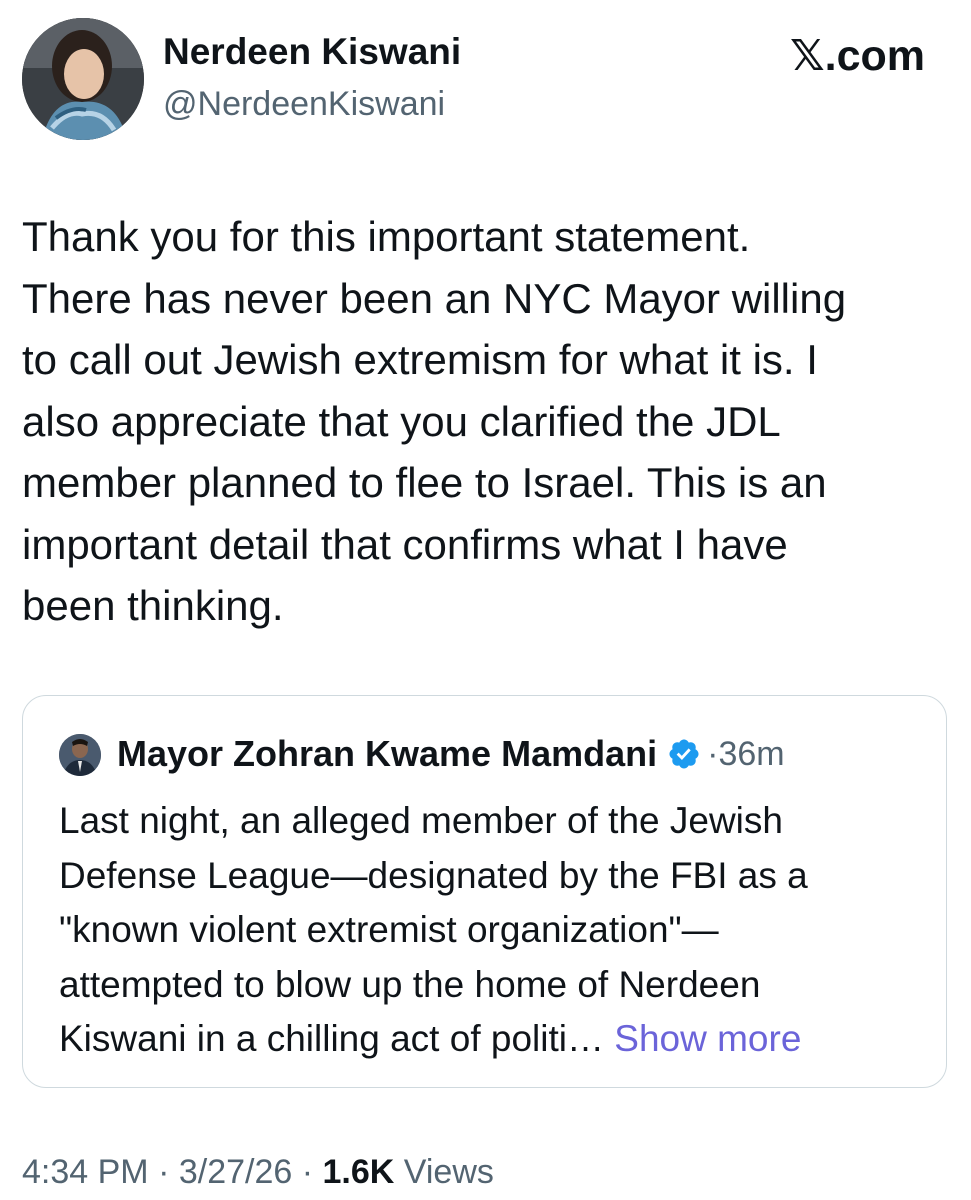 The image size is (971, 1200). Describe the element at coordinates (485, 80) in the screenshot. I see `tweet-header: Nerdeen Kiswani @NerdeenKiswani 𝕏.com` at that location.